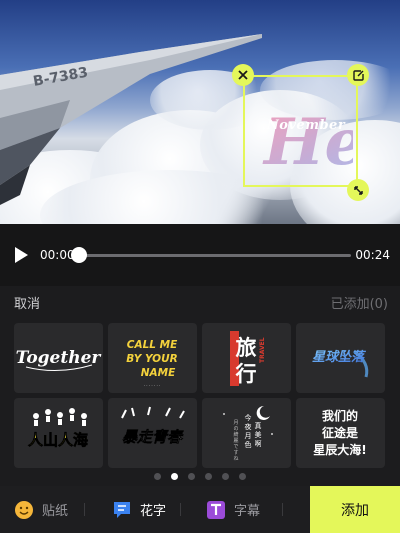  I want to click on svg-text: 今, so click(248, 417).